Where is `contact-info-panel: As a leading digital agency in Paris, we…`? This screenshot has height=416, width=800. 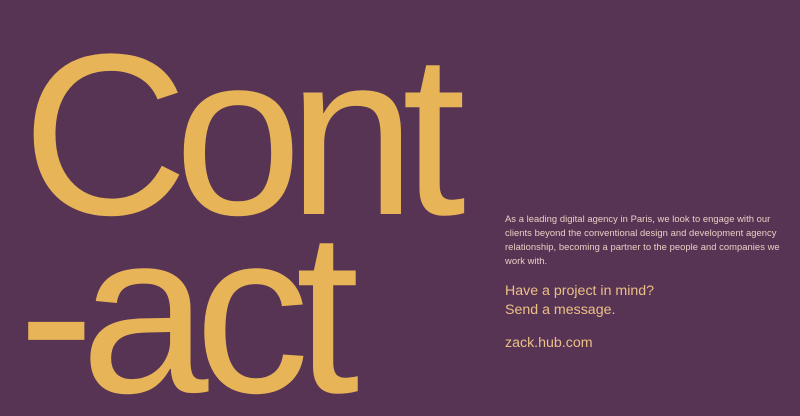 contact-info-panel: As a leading digital agency in Paris, we… is located at coordinates (647, 282).